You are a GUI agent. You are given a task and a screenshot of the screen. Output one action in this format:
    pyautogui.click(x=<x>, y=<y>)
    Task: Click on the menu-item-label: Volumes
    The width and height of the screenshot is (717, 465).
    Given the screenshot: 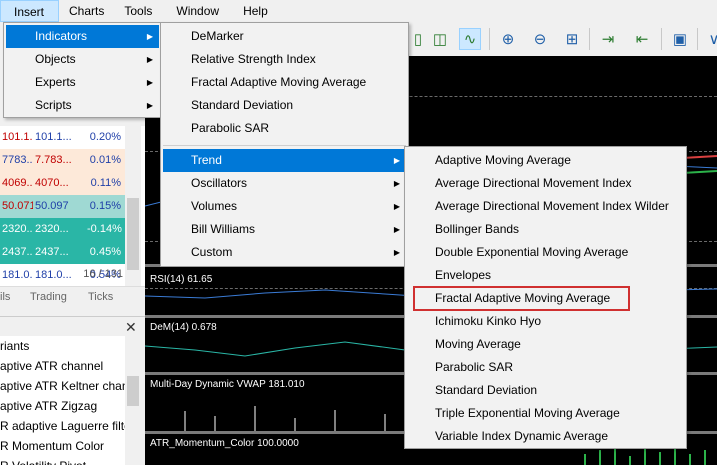 What is the action you would take?
    pyautogui.click(x=214, y=206)
    